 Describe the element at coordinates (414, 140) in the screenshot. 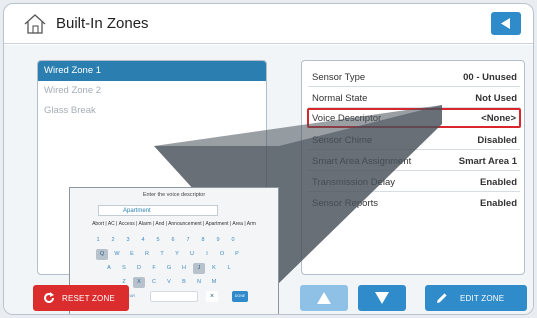

I see `property-row-sensor-chime: Sensor Chime Disabled` at that location.